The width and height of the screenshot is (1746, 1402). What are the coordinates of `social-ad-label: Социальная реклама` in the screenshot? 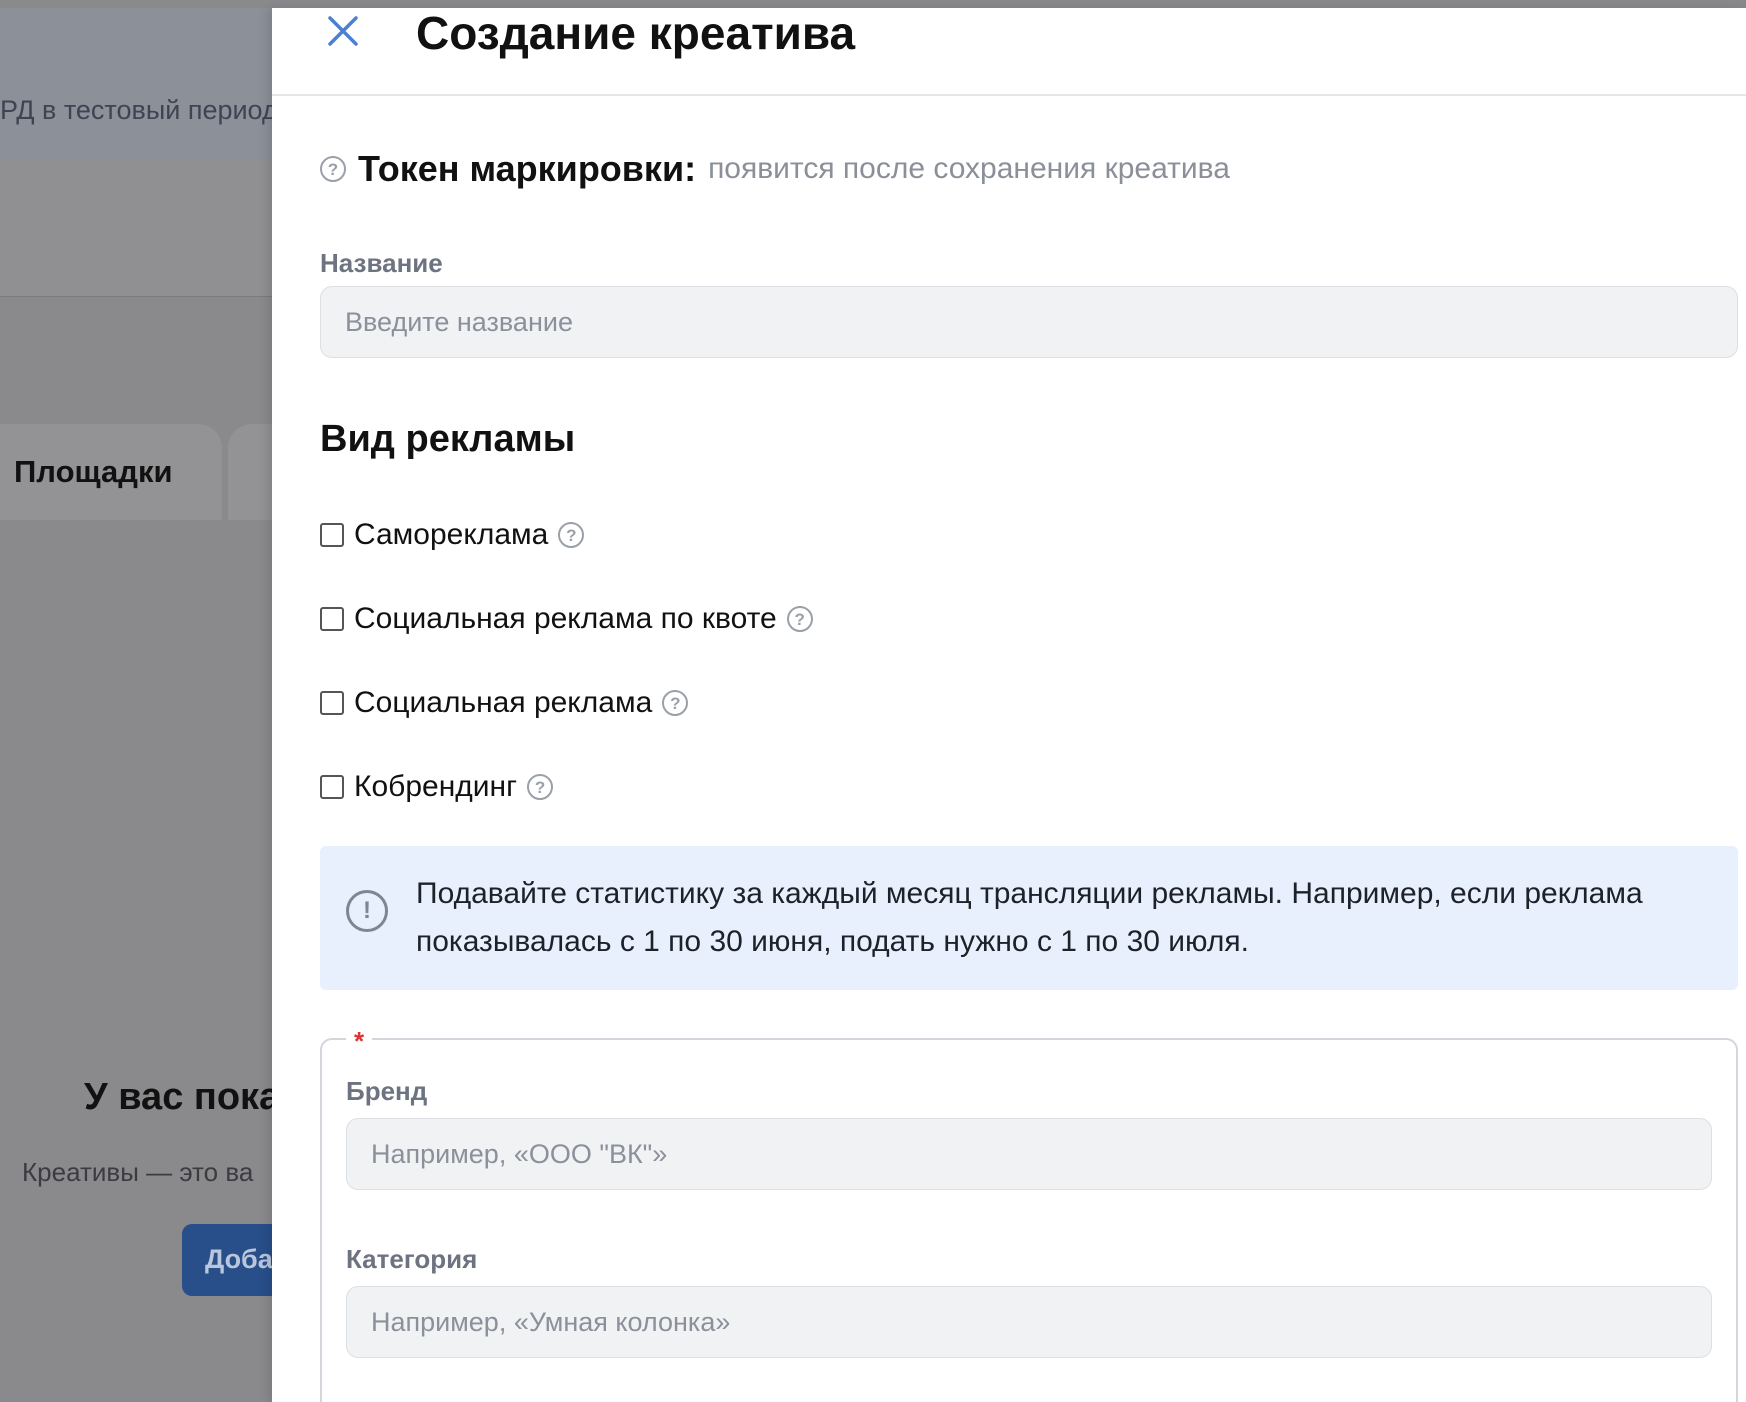 It's located at (503, 703).